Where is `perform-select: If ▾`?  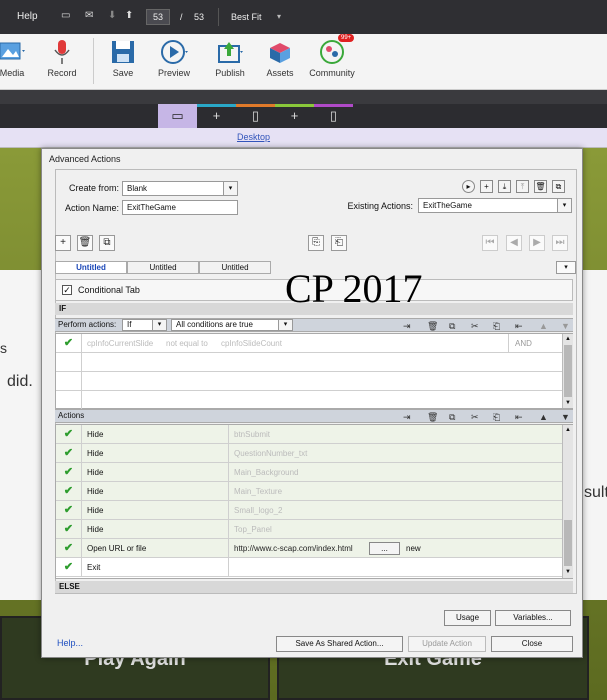
perform-select: If ▾ is located at coordinates (144, 325).